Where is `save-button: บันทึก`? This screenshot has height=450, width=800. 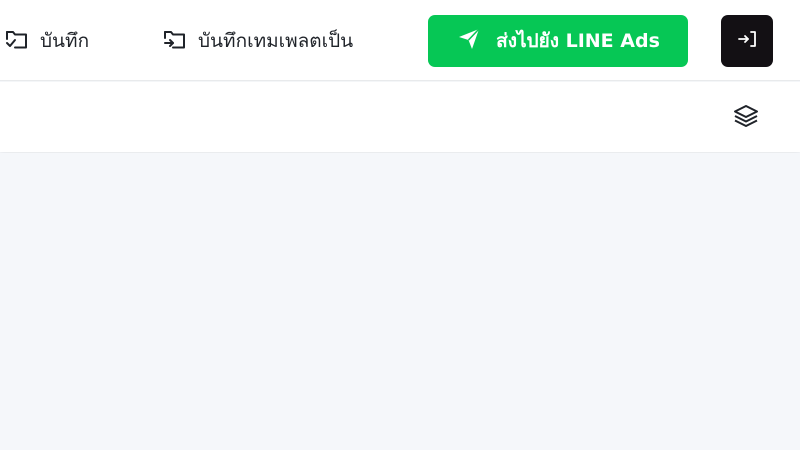
save-button: บันทึก is located at coordinates (46, 41).